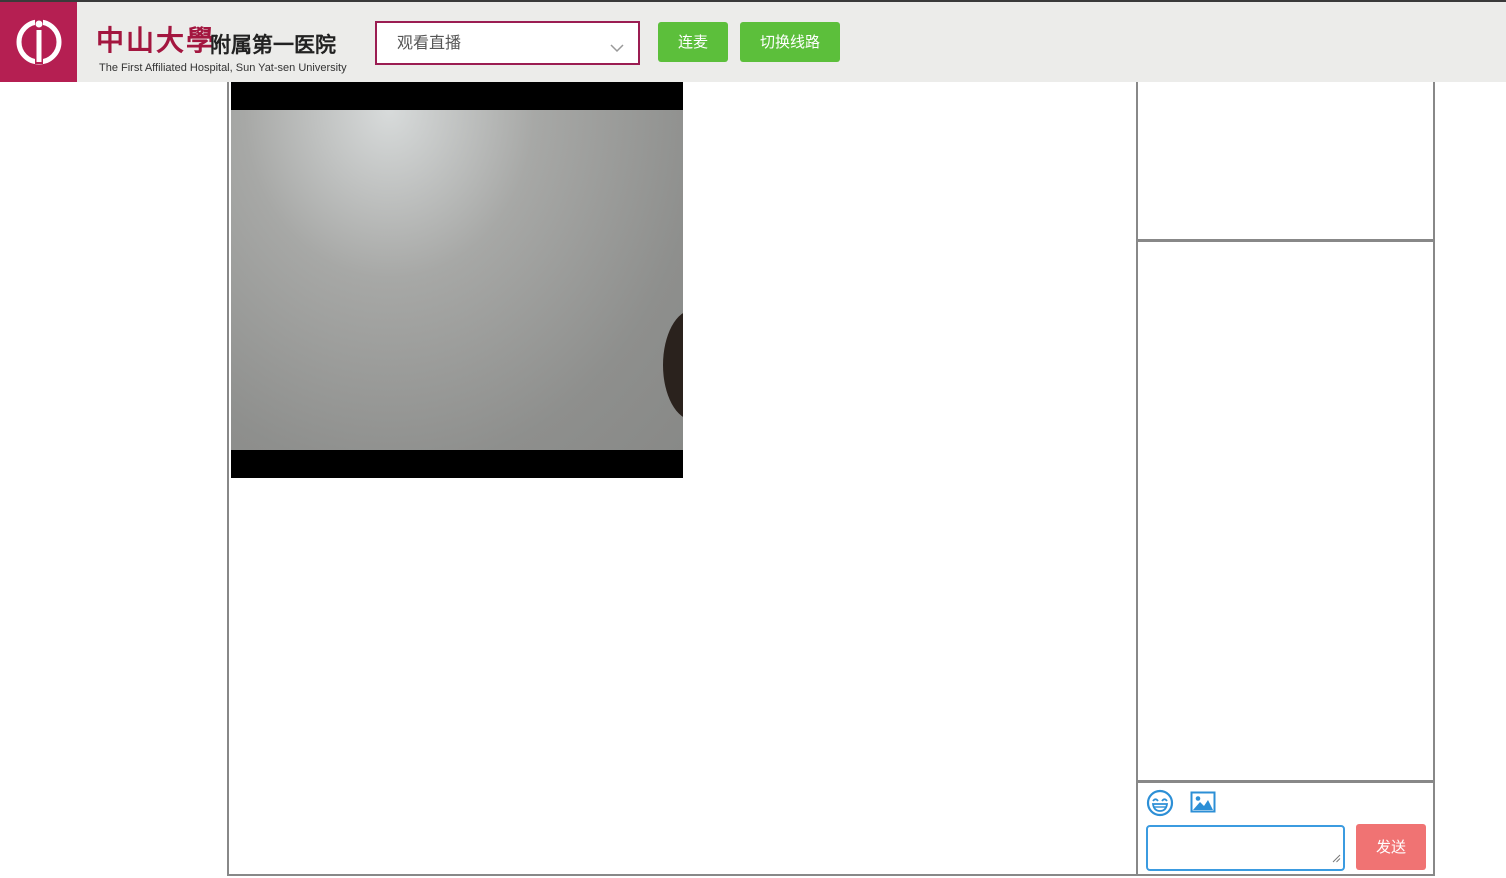  I want to click on mode-select: 观看直播, so click(507, 43).